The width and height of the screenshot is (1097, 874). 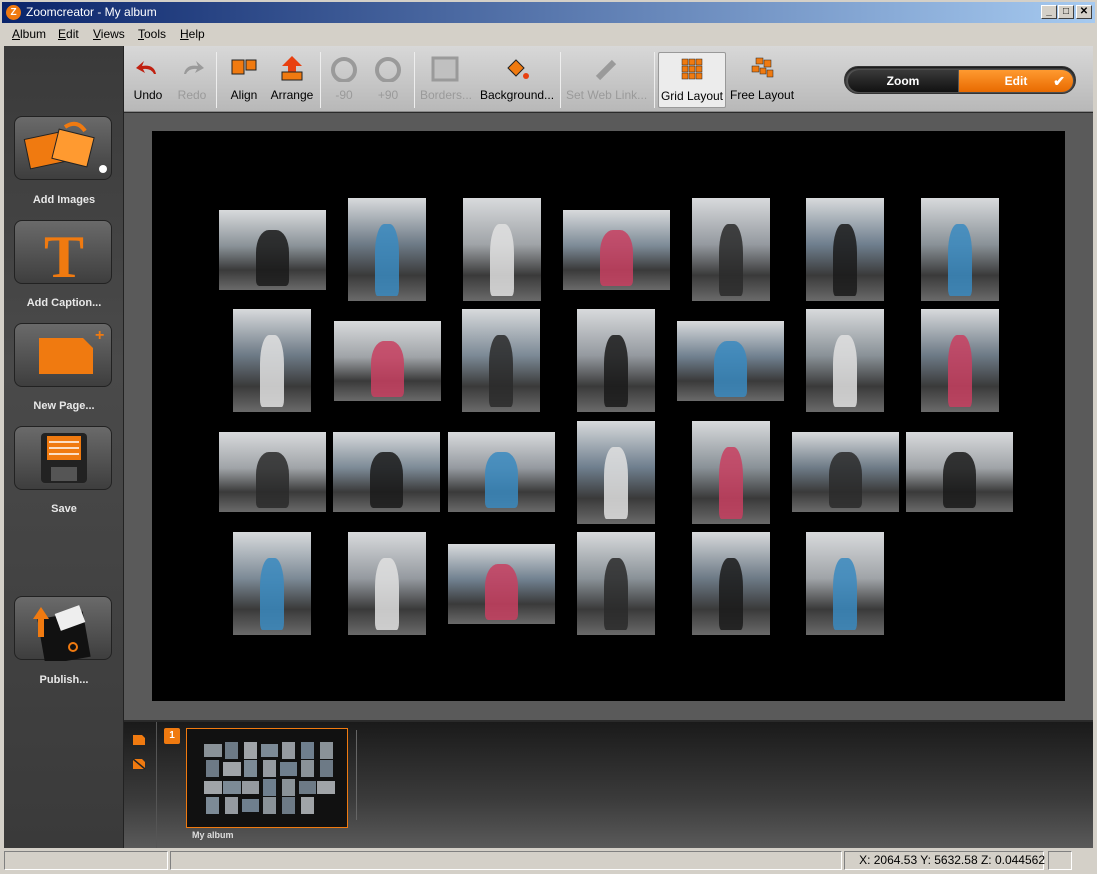 I want to click on menu-help: Help, so click(x=192, y=34).